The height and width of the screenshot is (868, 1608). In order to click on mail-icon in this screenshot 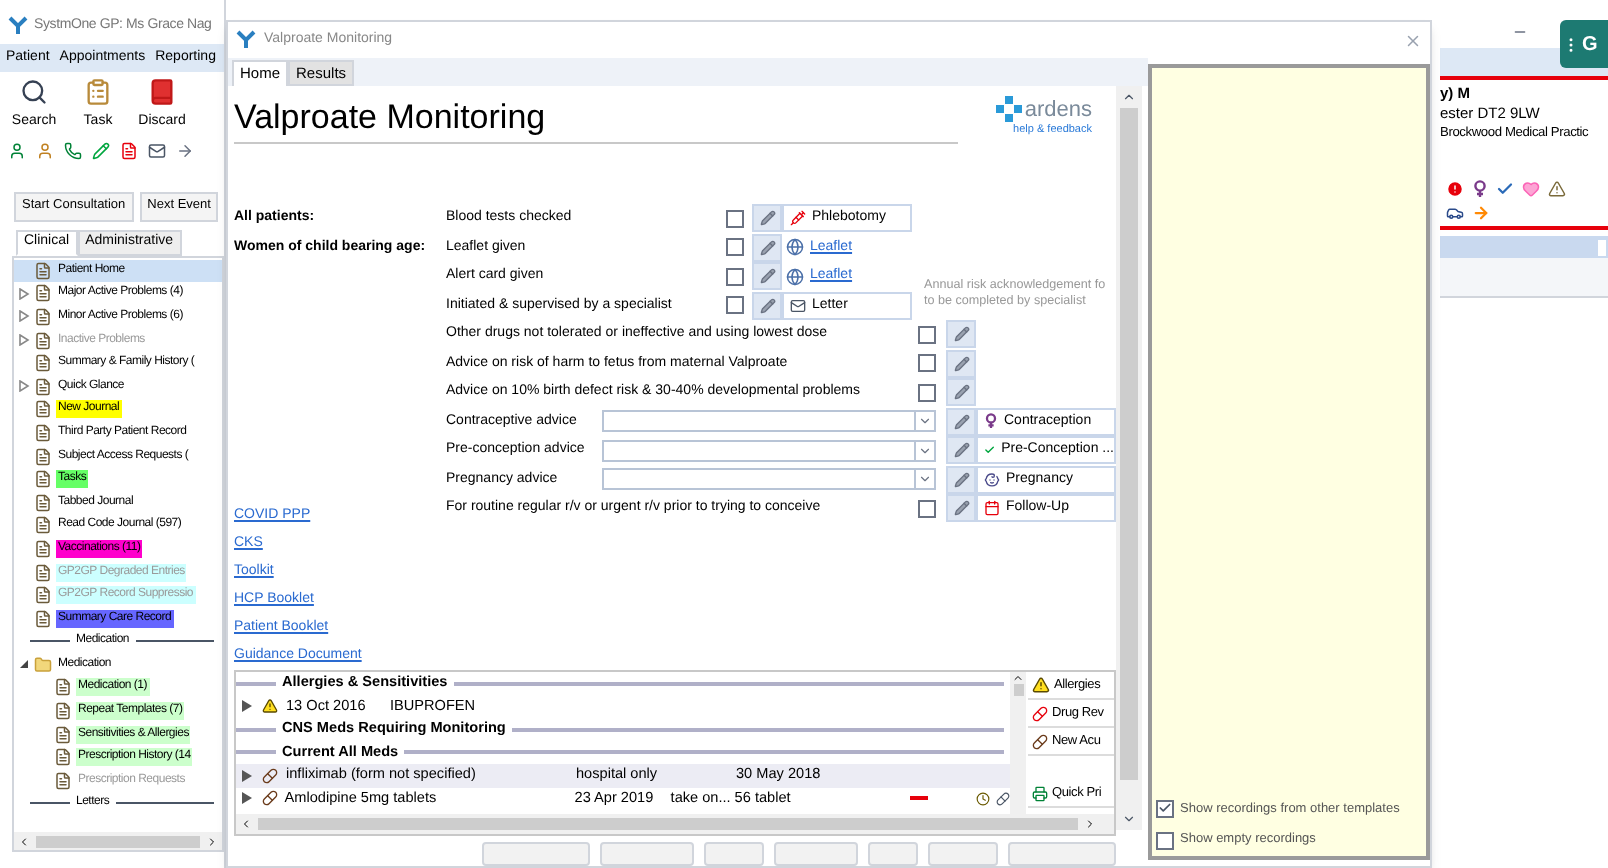, I will do `click(157, 151)`.